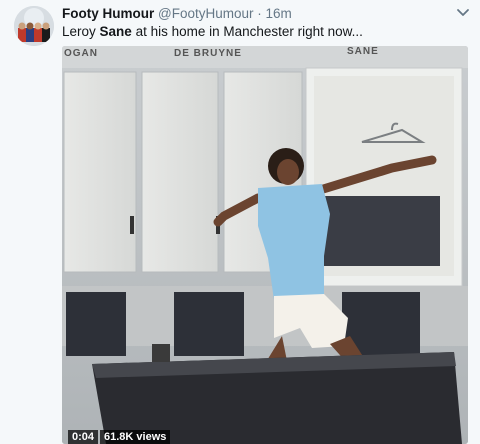 The image size is (480, 444). Describe the element at coordinates (463, 13) in the screenshot. I see `chevron-down-icon` at that location.